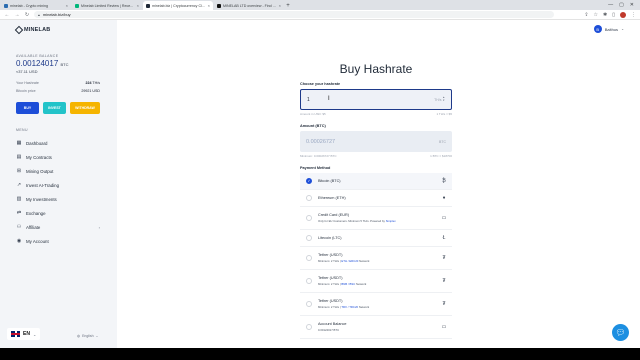  I want to click on globe-icon: ◍, so click(79, 336).